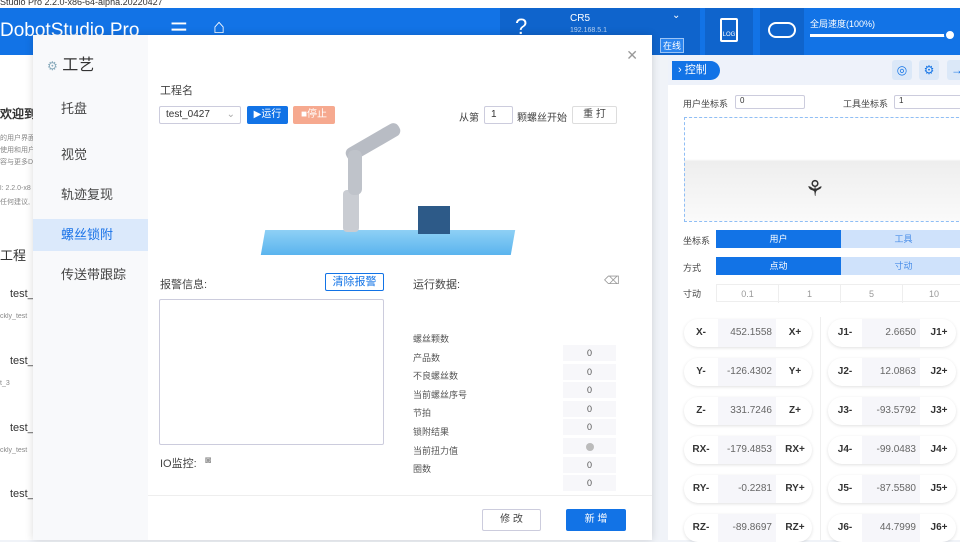  I want to click on run-data-row: 当前螺丝序号 0, so click(515, 402).